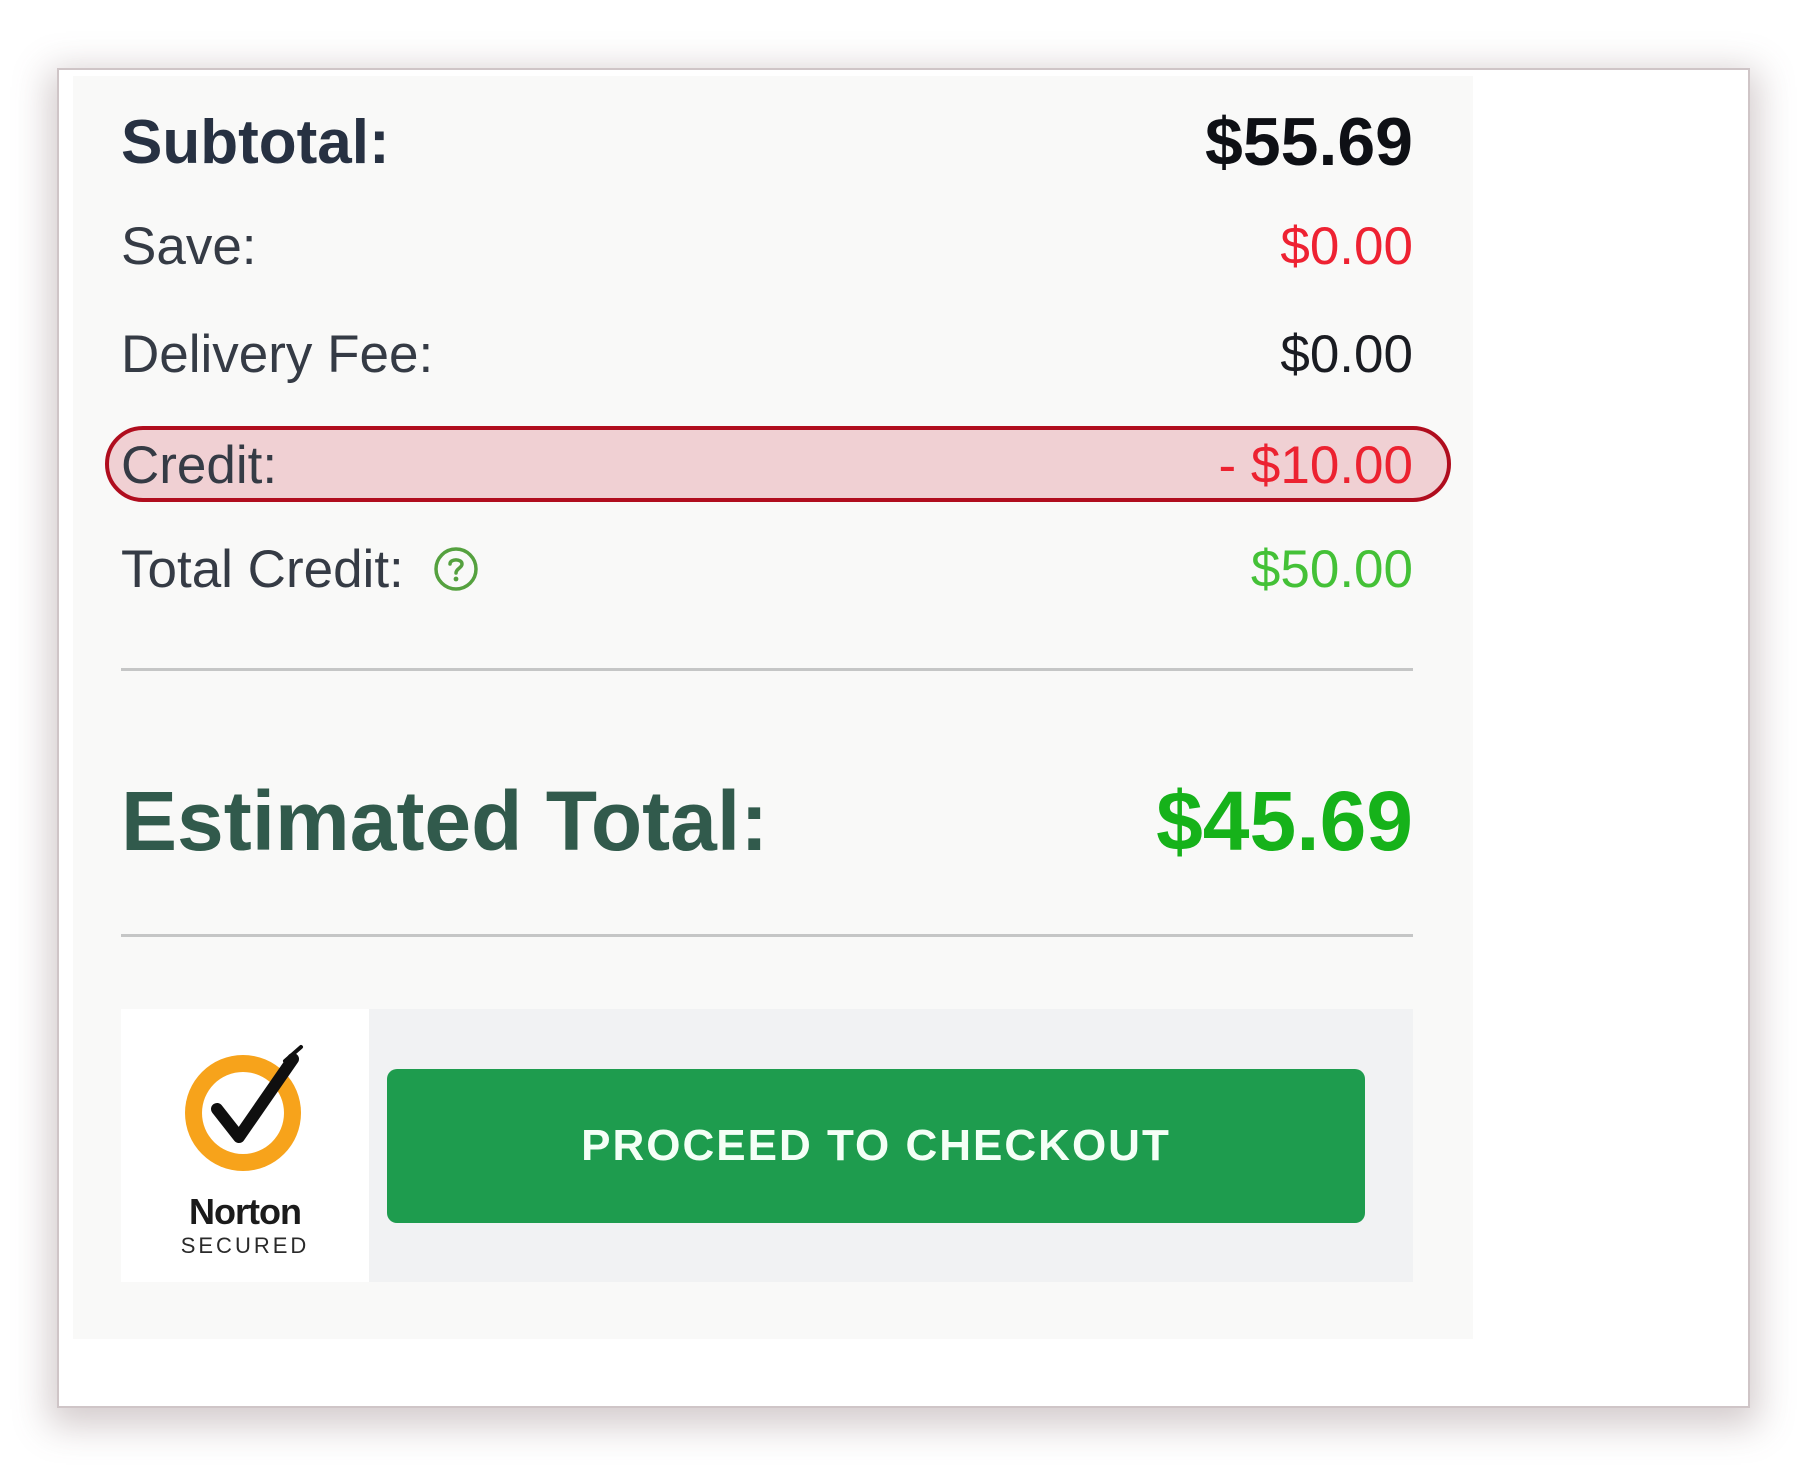 The width and height of the screenshot is (1808, 1478). Describe the element at coordinates (767, 935) in the screenshot. I see `total-divider` at that location.